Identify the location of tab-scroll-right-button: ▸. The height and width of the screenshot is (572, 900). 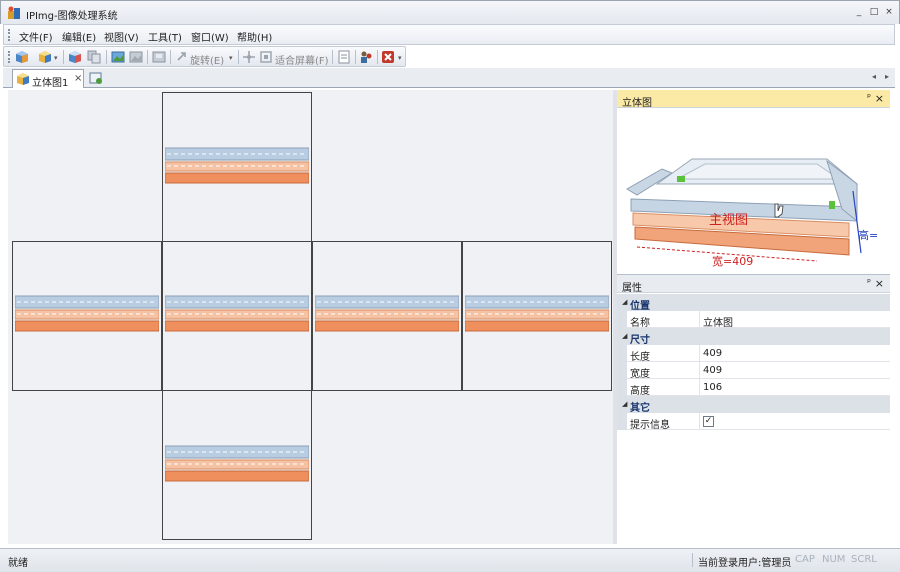
(887, 76).